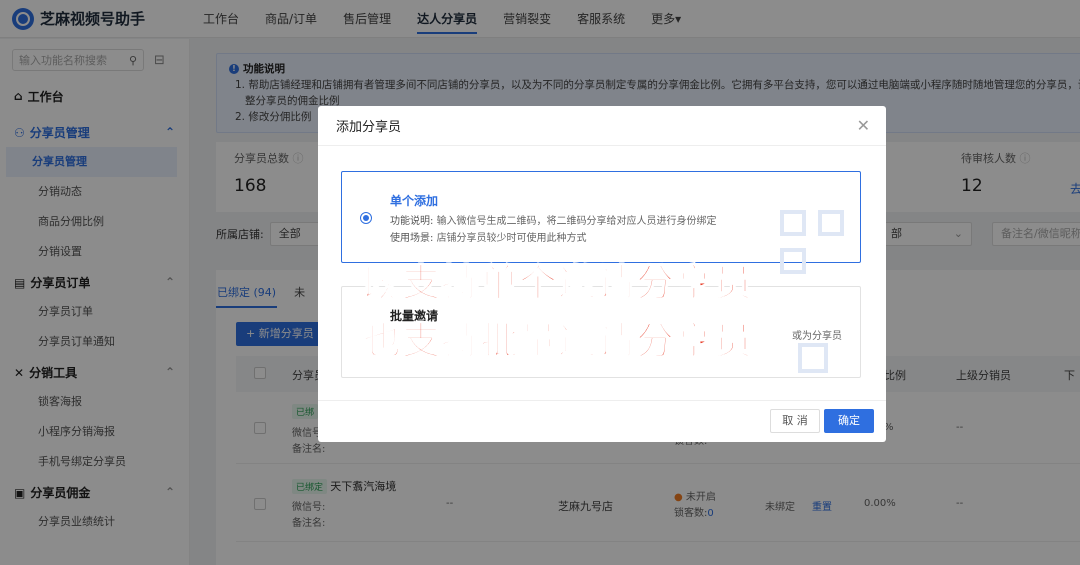 The image size is (1080, 565). What do you see at coordinates (412, 238) in the screenshot?
I see `single-scene-label: 使用场景:` at bounding box center [412, 238].